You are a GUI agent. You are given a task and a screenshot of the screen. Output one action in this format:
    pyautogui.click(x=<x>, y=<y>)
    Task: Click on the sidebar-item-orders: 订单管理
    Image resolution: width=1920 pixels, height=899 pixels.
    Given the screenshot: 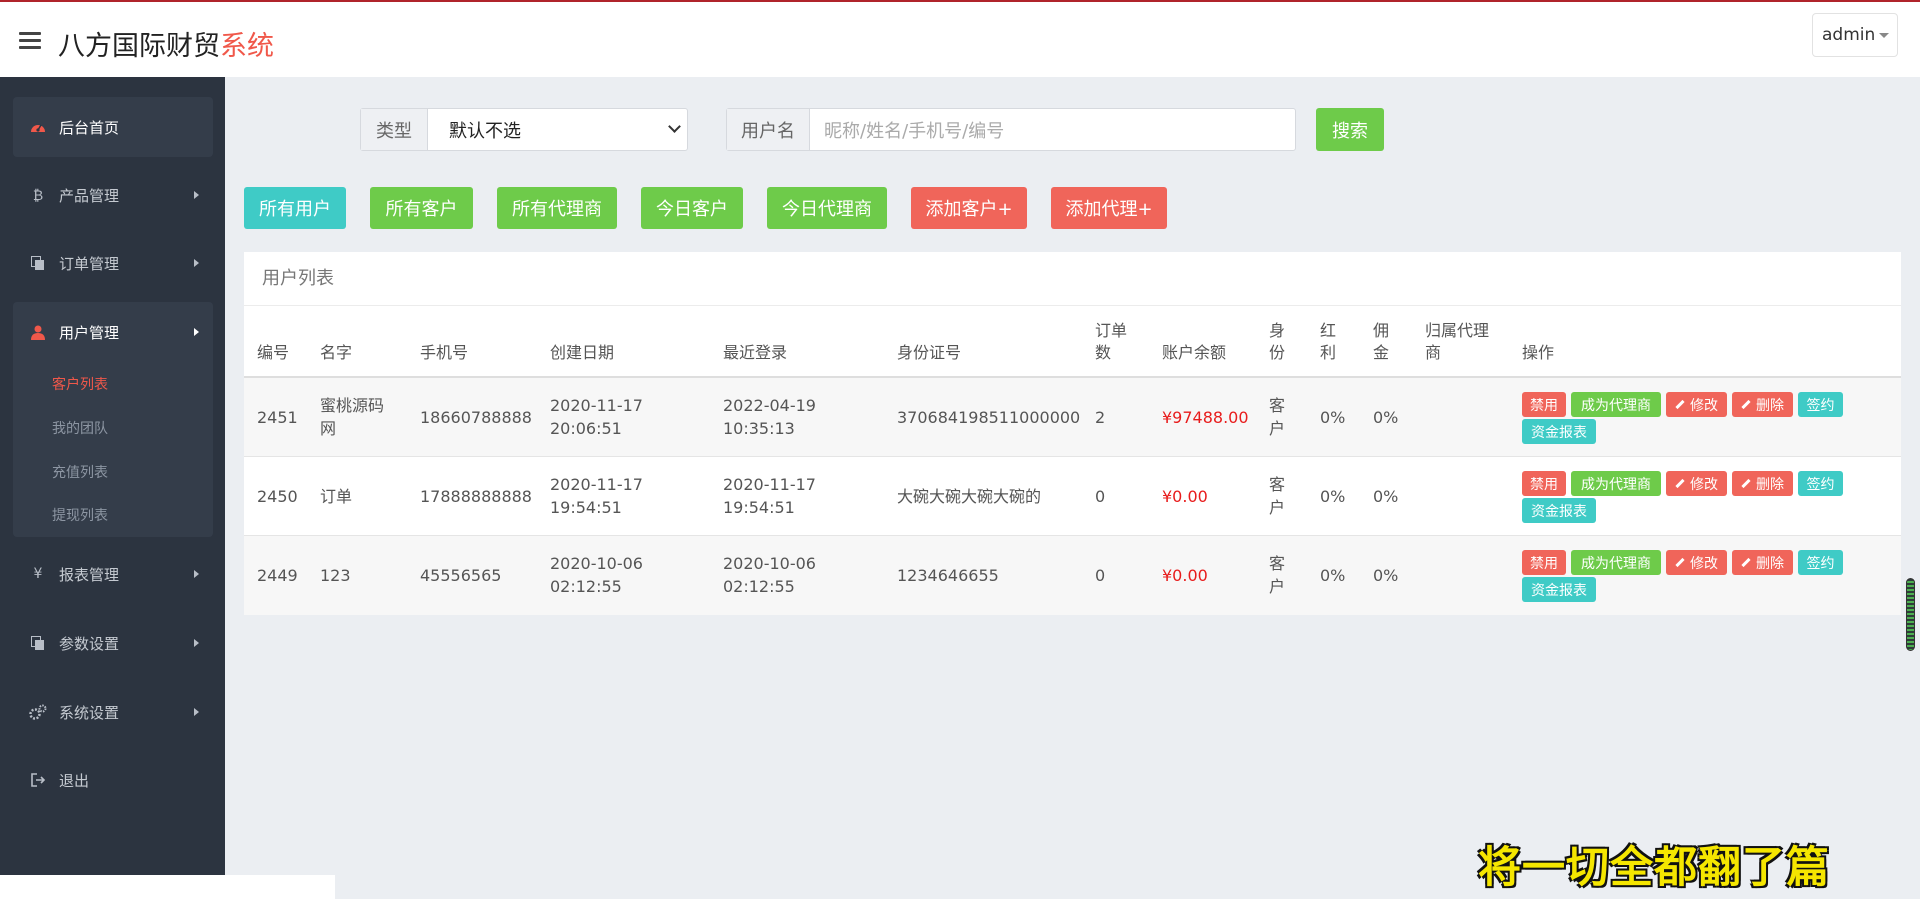 What is the action you would take?
    pyautogui.click(x=113, y=263)
    